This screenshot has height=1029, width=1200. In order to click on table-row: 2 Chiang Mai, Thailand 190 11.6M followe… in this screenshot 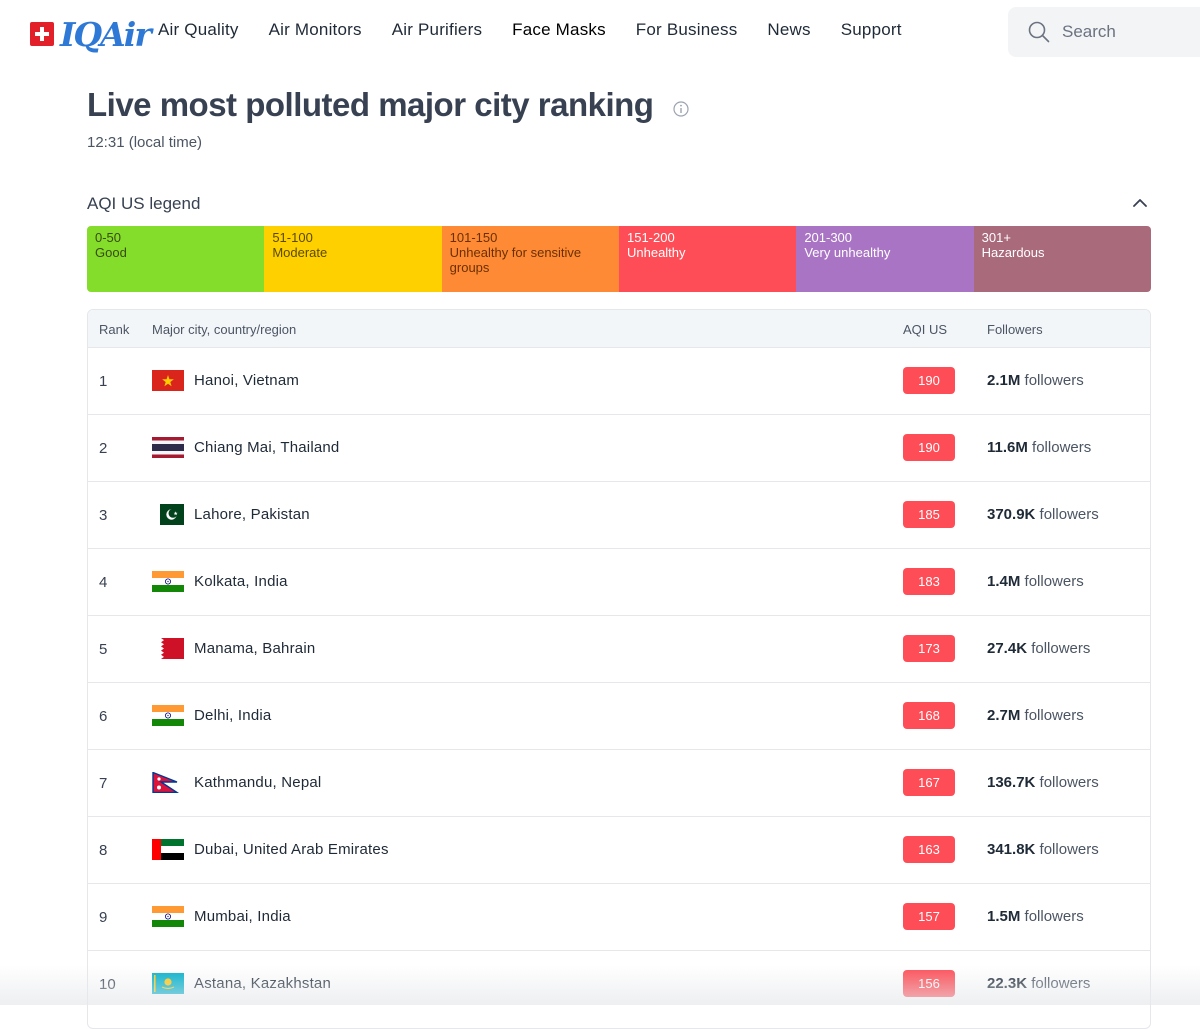, I will do `click(619, 447)`.